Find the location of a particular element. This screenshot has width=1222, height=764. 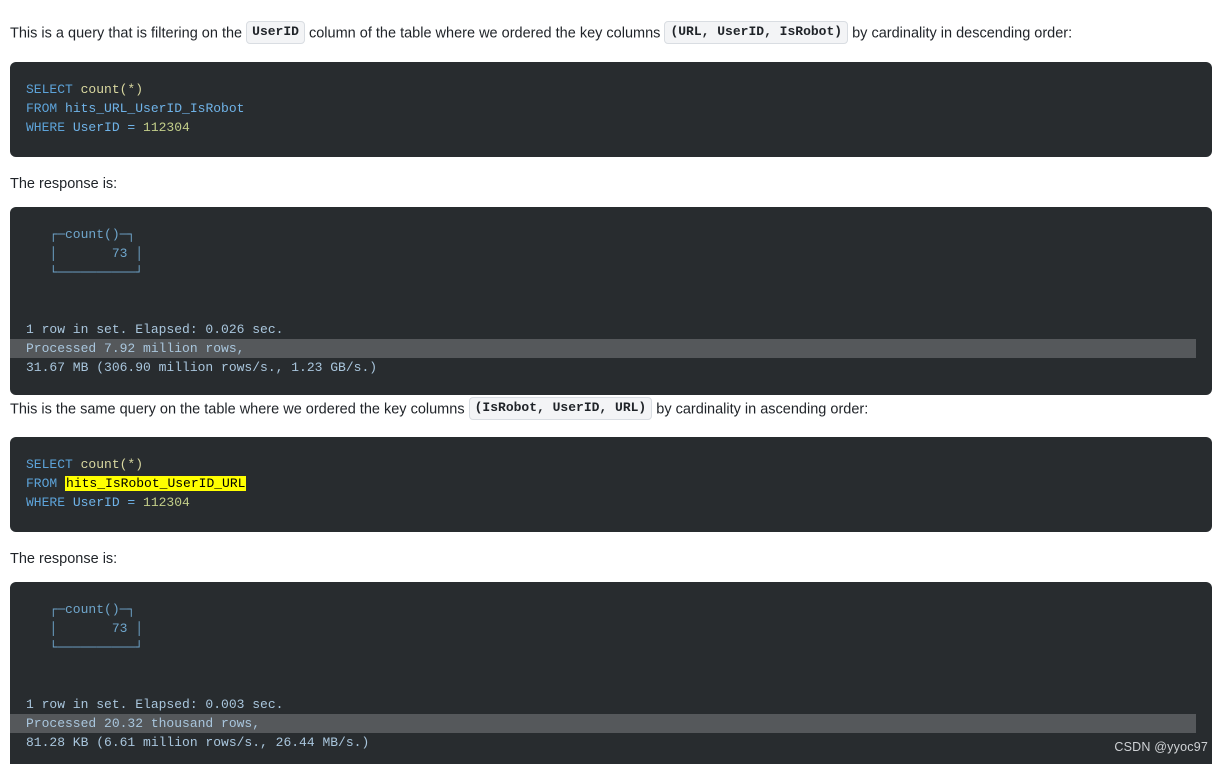

sql2-from-space is located at coordinates (61, 483).